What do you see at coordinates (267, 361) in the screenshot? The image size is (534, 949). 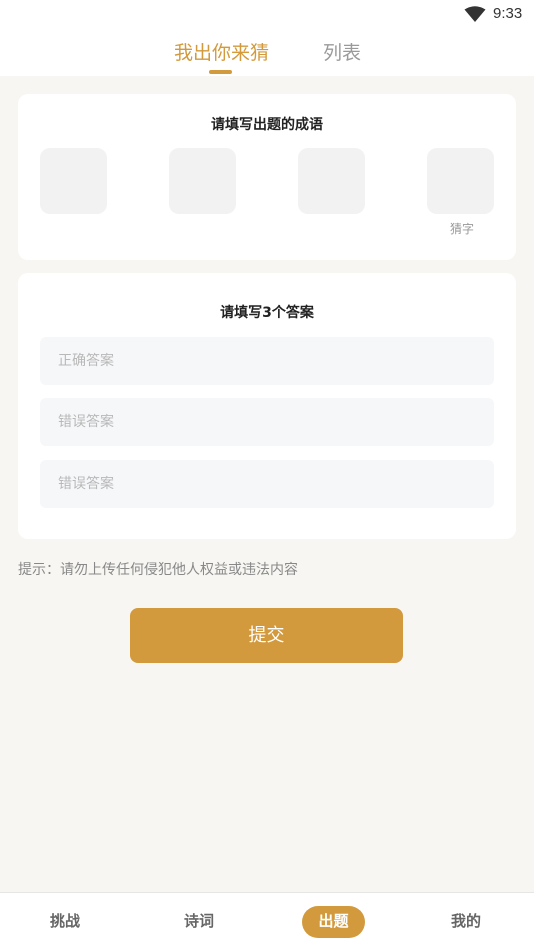 I see `correct-answer-input` at bounding box center [267, 361].